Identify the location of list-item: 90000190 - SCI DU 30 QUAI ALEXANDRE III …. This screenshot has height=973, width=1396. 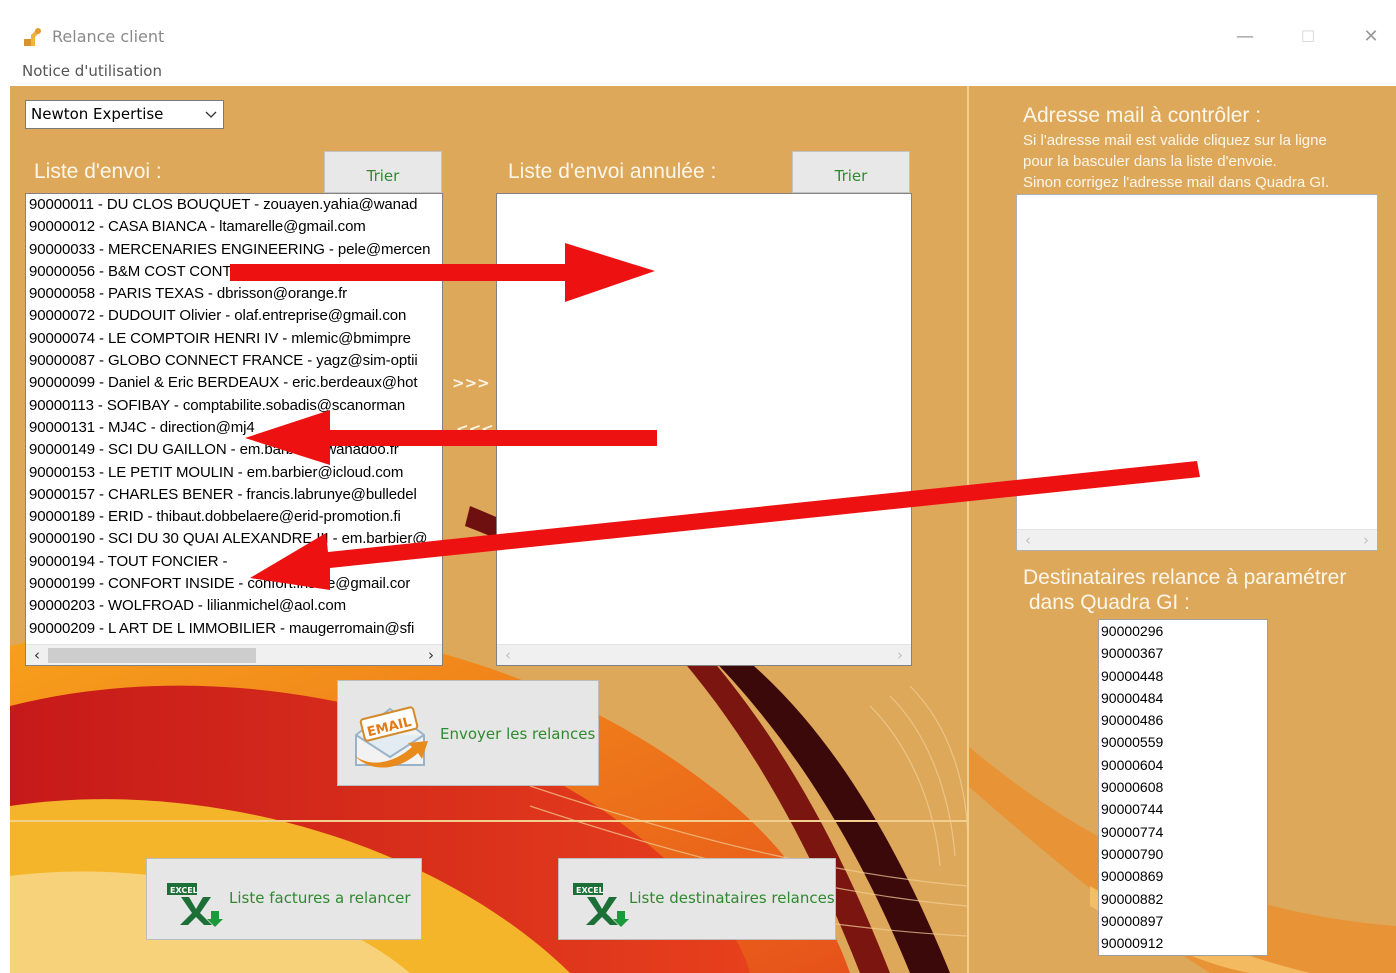
(234, 539).